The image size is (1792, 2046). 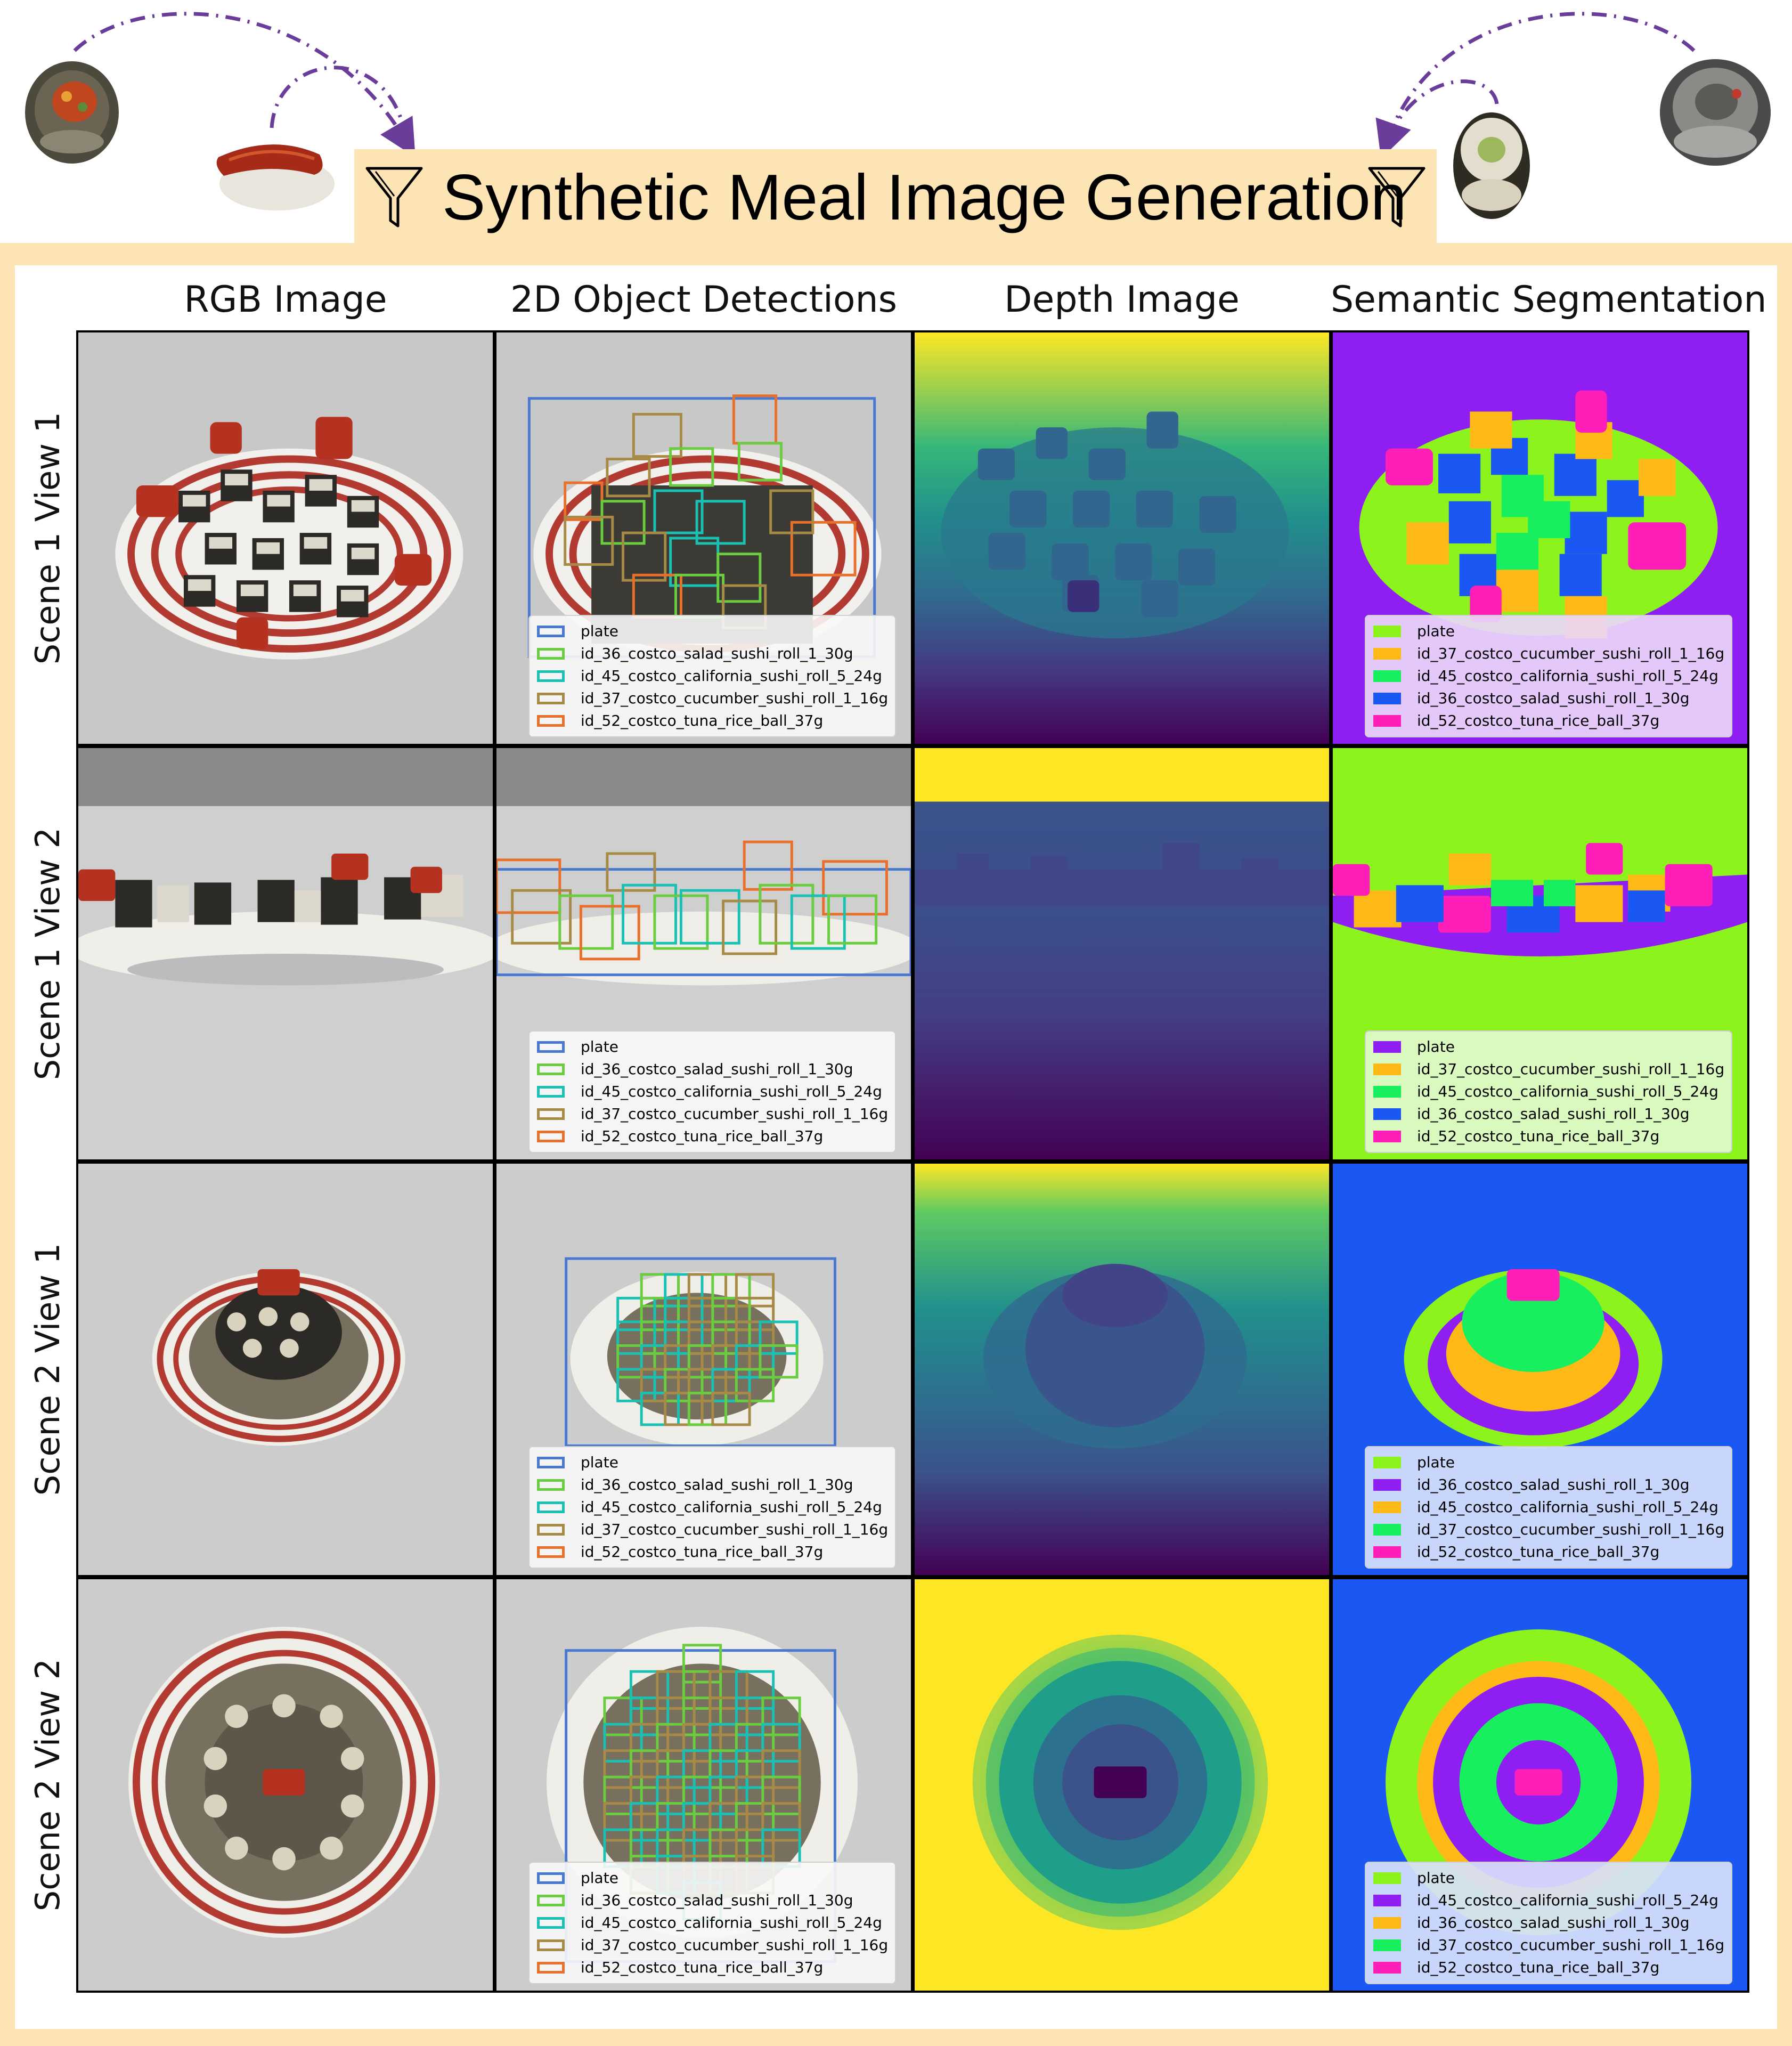 What do you see at coordinates (47, 538) in the screenshot?
I see `row-header-scene1-view1: Scene 1 View 1` at bounding box center [47, 538].